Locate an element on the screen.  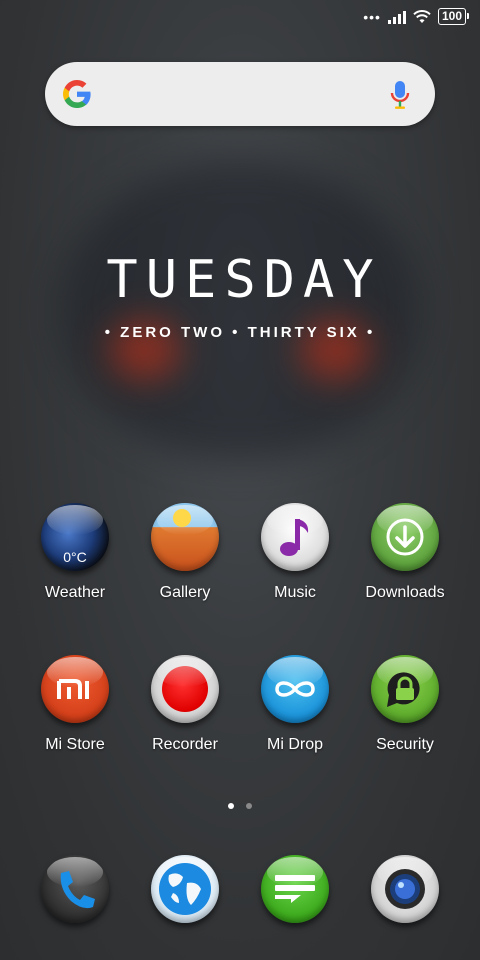
phone-icon is located at coordinates (75, 889).